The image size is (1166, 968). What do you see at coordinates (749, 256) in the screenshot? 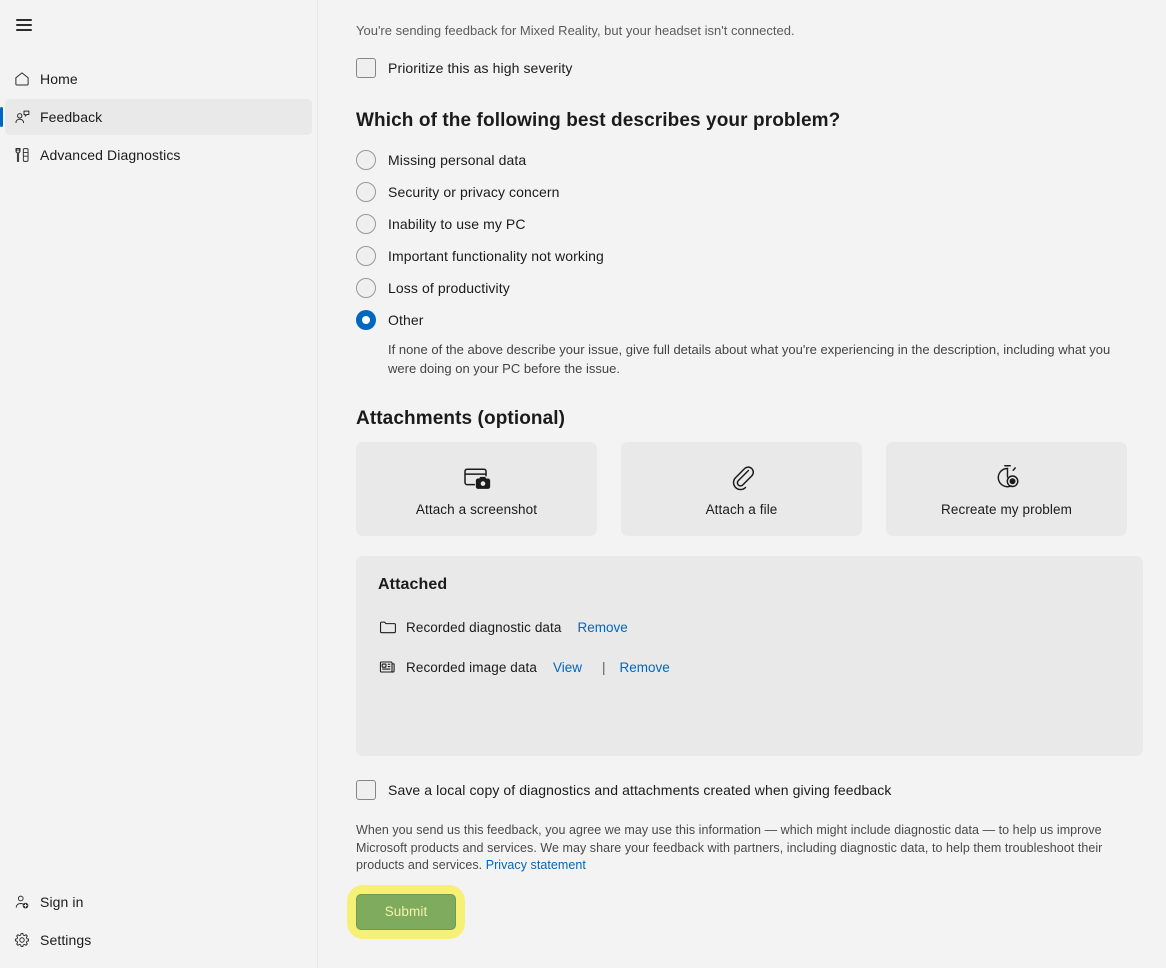
I see `radio-option-important-functionality-not-working: Important functionality not working` at bounding box center [749, 256].